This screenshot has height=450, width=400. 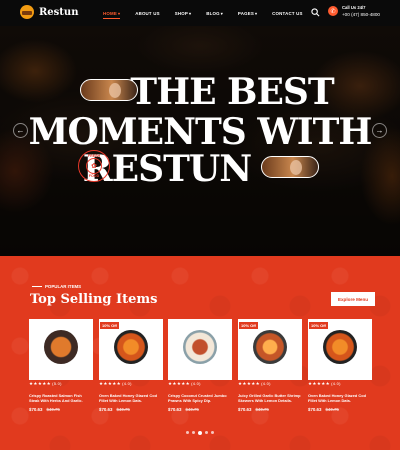 I want to click on hero-heading-text-1: THE BEST, so click(x=232, y=92).